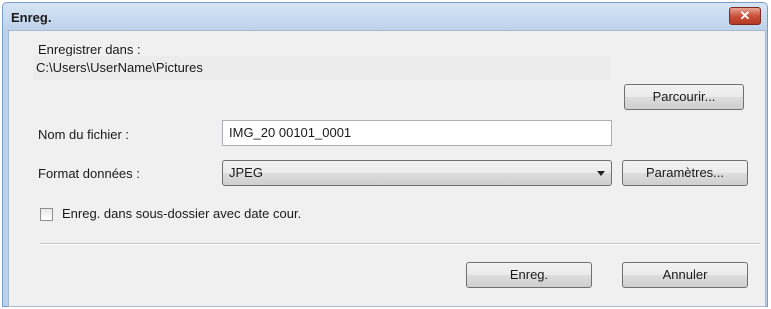 This screenshot has width=771, height=309. I want to click on data-format-label: Format données :, so click(89, 173).